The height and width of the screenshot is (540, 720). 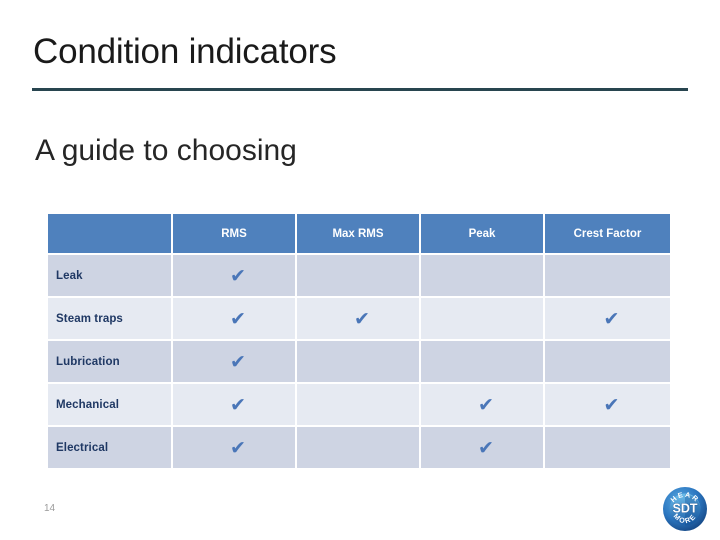 I want to click on table-row: Leak ✔ ✔ ✔ ✔, so click(x=359, y=276).